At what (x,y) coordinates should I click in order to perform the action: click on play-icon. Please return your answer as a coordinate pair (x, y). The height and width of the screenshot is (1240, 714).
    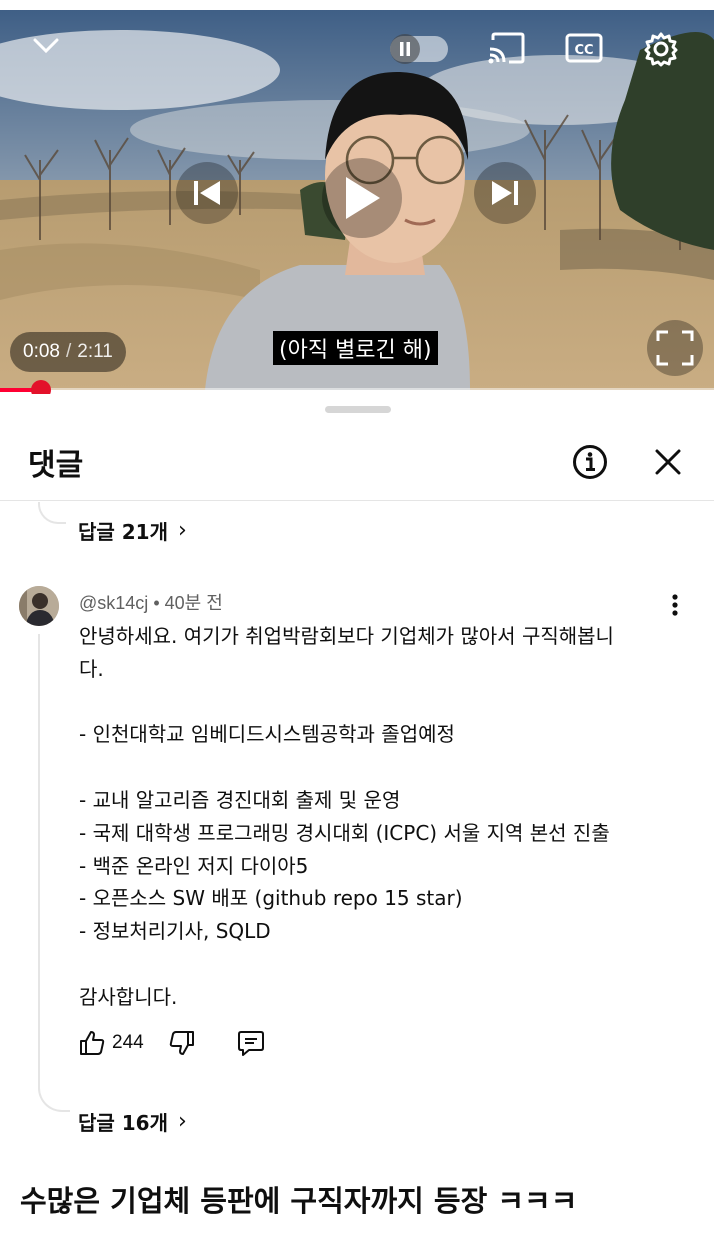
    Looking at the image, I should click on (363, 198).